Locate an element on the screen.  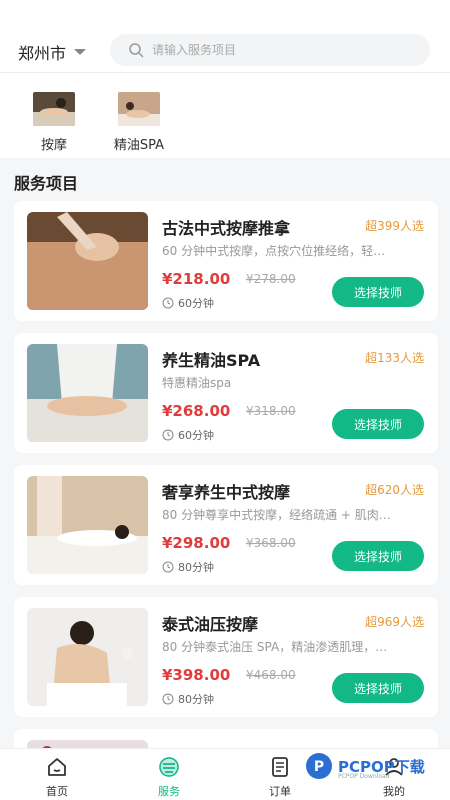
category-massage: 按摩 is located at coordinates (54, 122).